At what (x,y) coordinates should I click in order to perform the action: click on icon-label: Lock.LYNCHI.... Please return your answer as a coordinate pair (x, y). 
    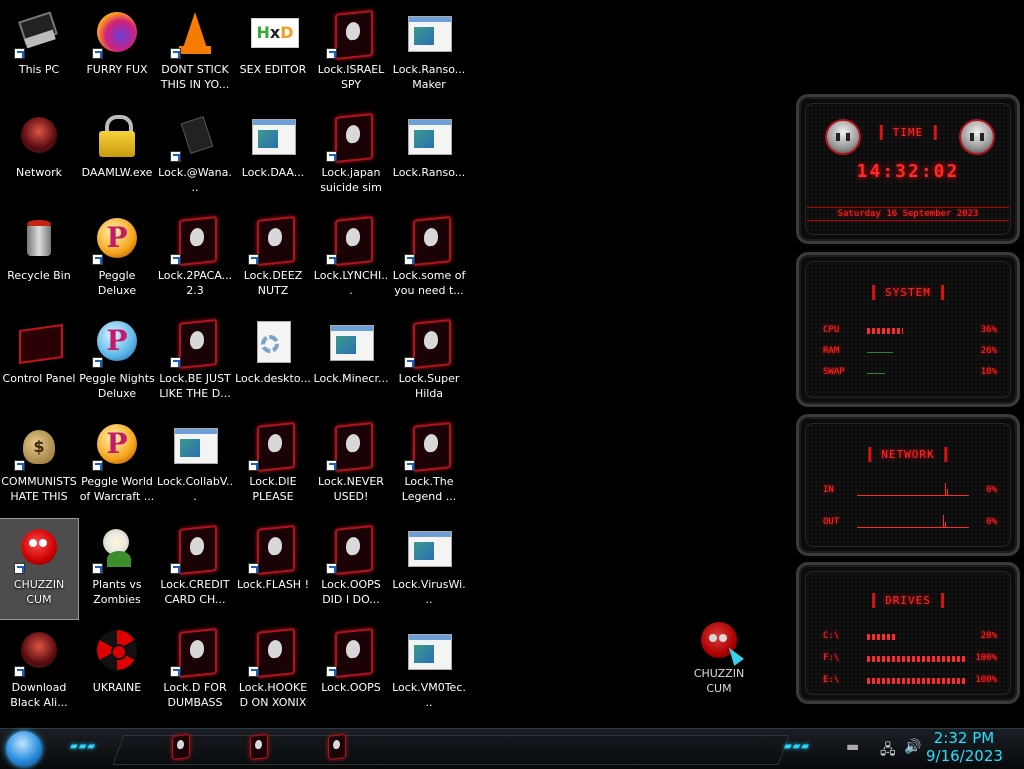
    Looking at the image, I should click on (351, 283).